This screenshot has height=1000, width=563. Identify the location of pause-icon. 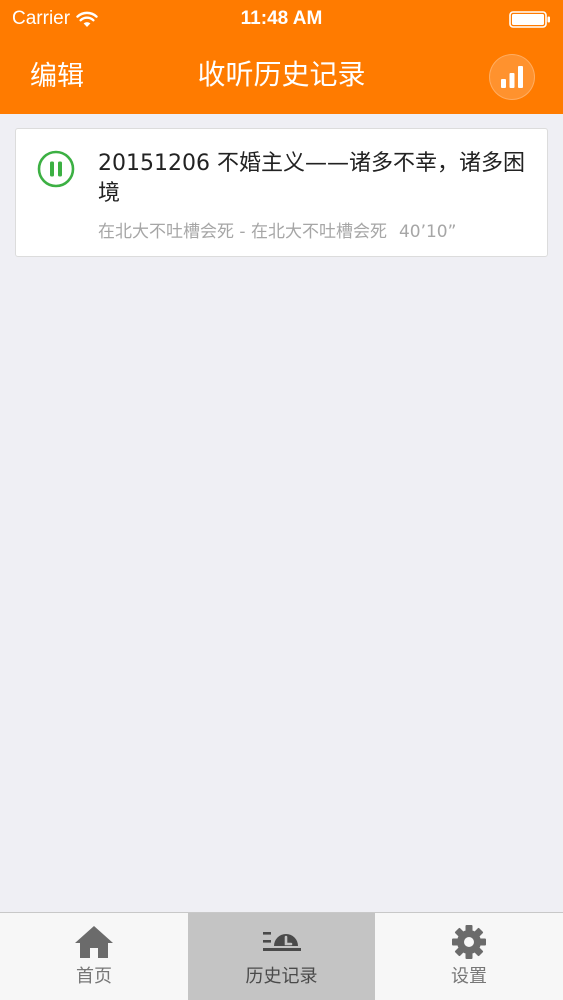
(56, 169).